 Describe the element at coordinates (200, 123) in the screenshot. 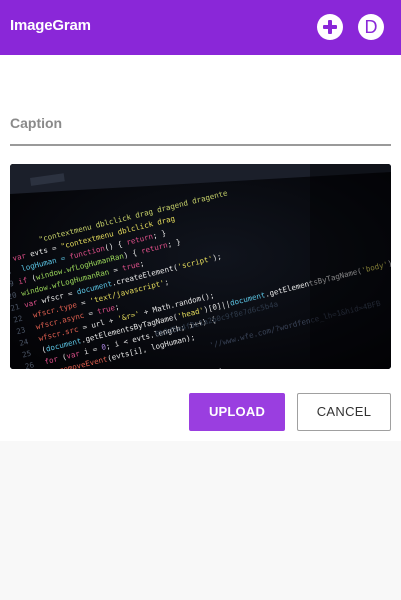

I see `caption-input` at that location.